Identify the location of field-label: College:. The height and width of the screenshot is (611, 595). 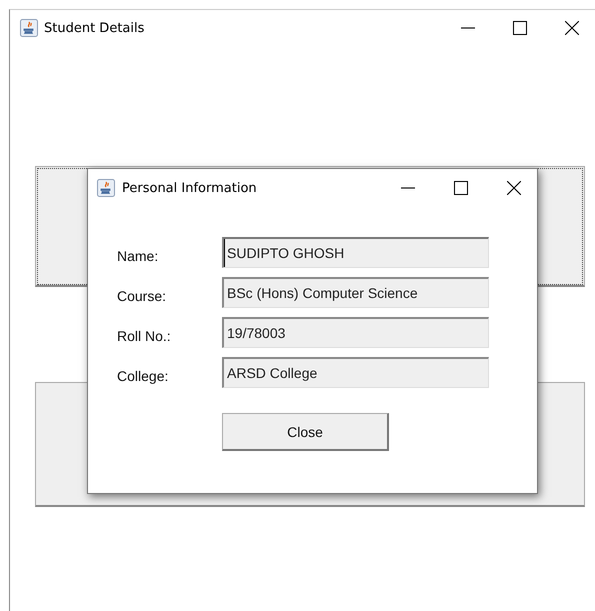
(143, 375).